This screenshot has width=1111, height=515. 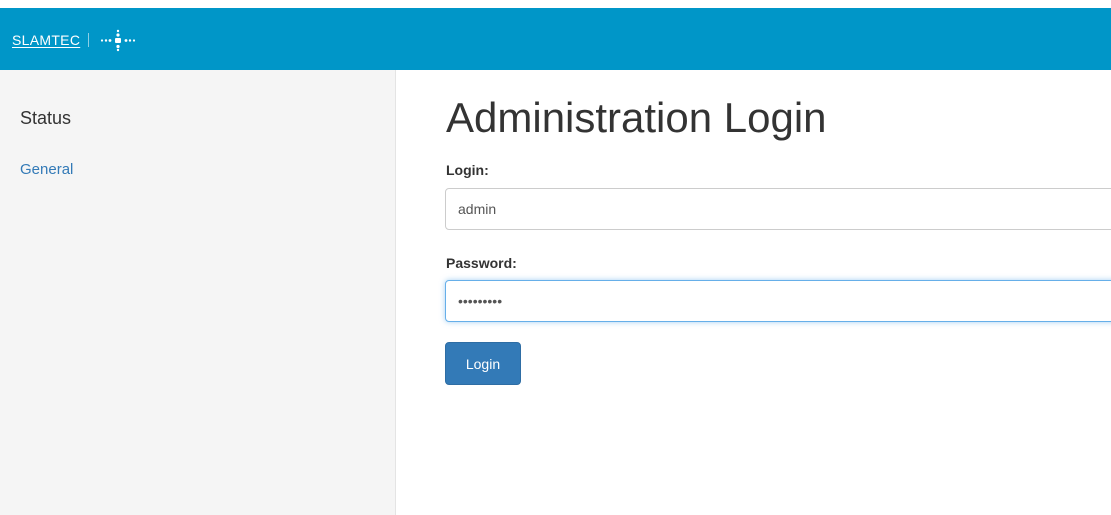 What do you see at coordinates (555, 4) in the screenshot?
I see `top-gap` at bounding box center [555, 4].